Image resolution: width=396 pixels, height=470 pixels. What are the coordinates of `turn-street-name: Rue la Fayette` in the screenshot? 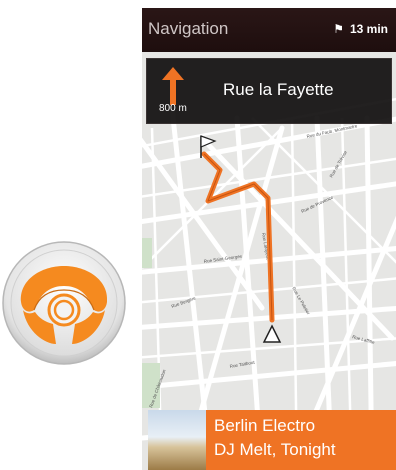 It's located at (278, 89).